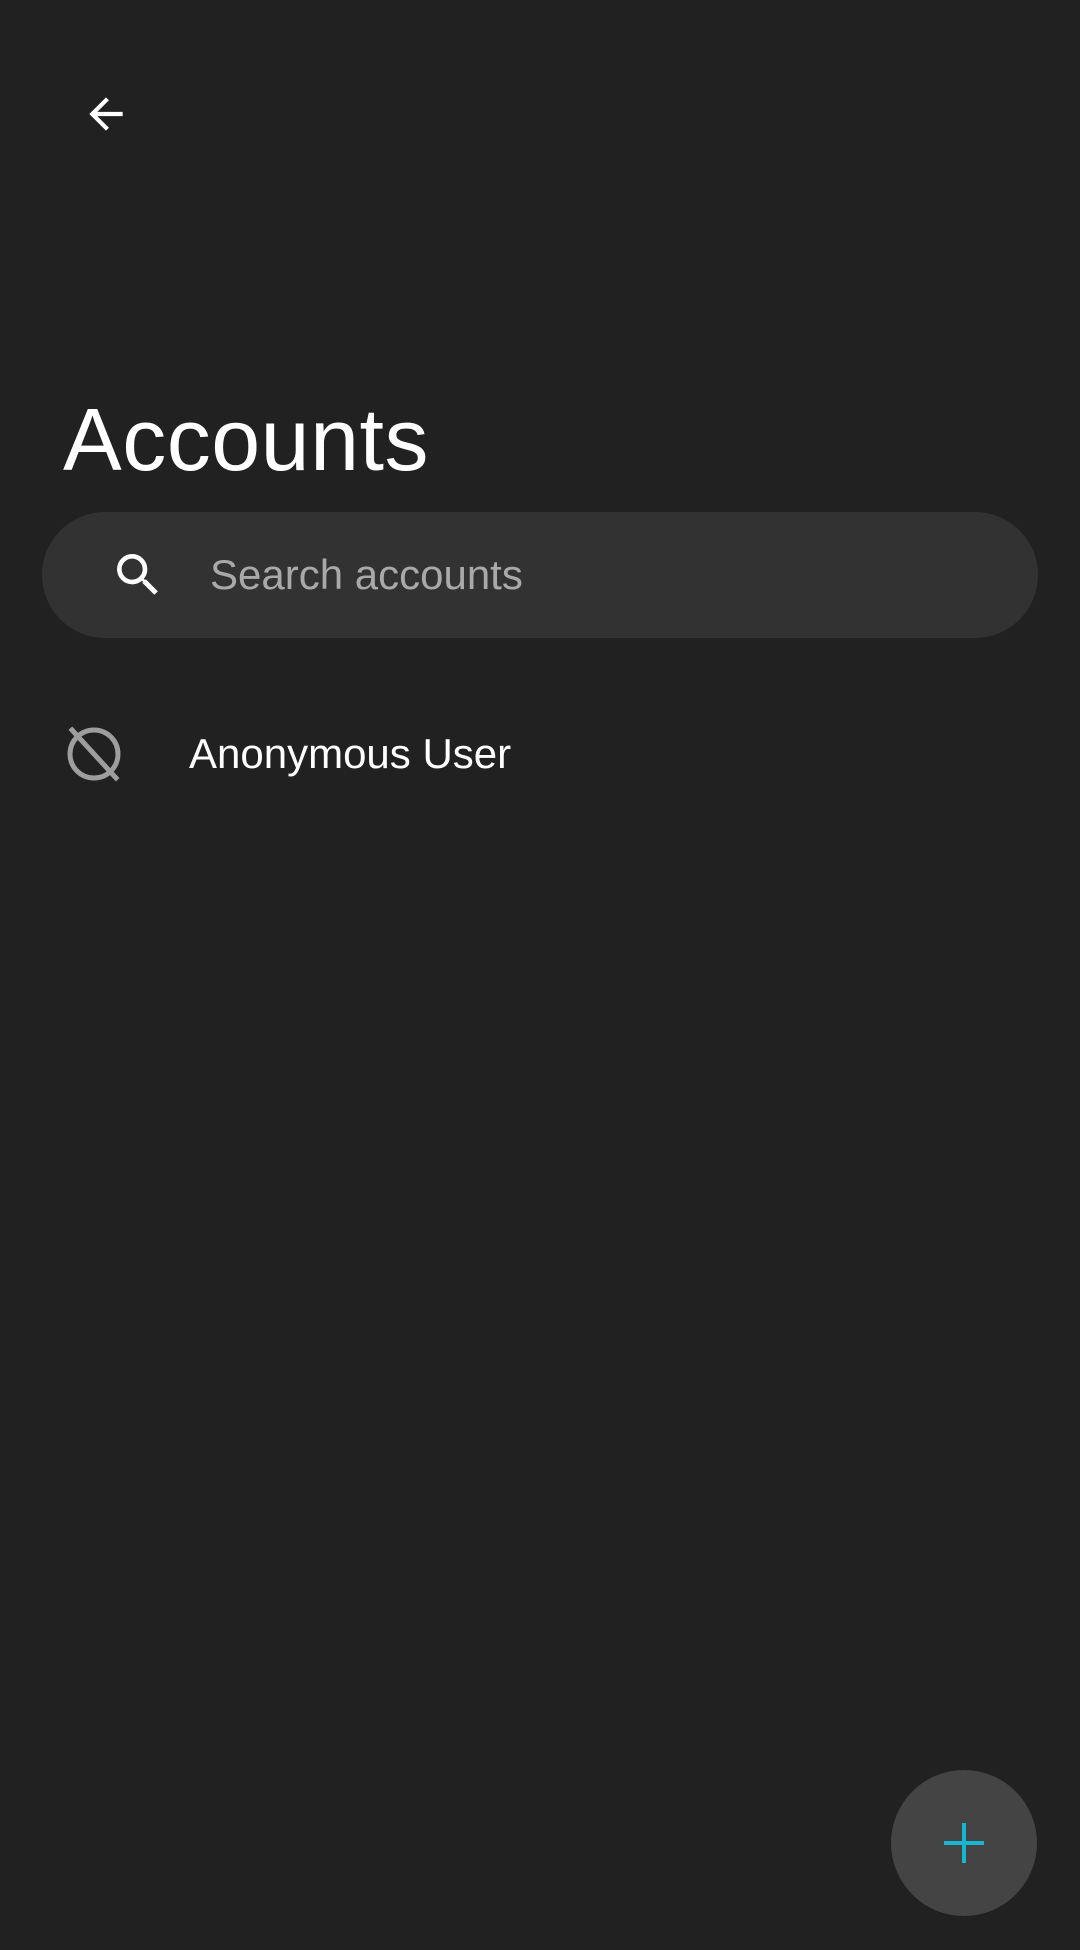 This screenshot has width=1080, height=1950. Describe the element at coordinates (623, 575) in the screenshot. I see `search-input` at that location.